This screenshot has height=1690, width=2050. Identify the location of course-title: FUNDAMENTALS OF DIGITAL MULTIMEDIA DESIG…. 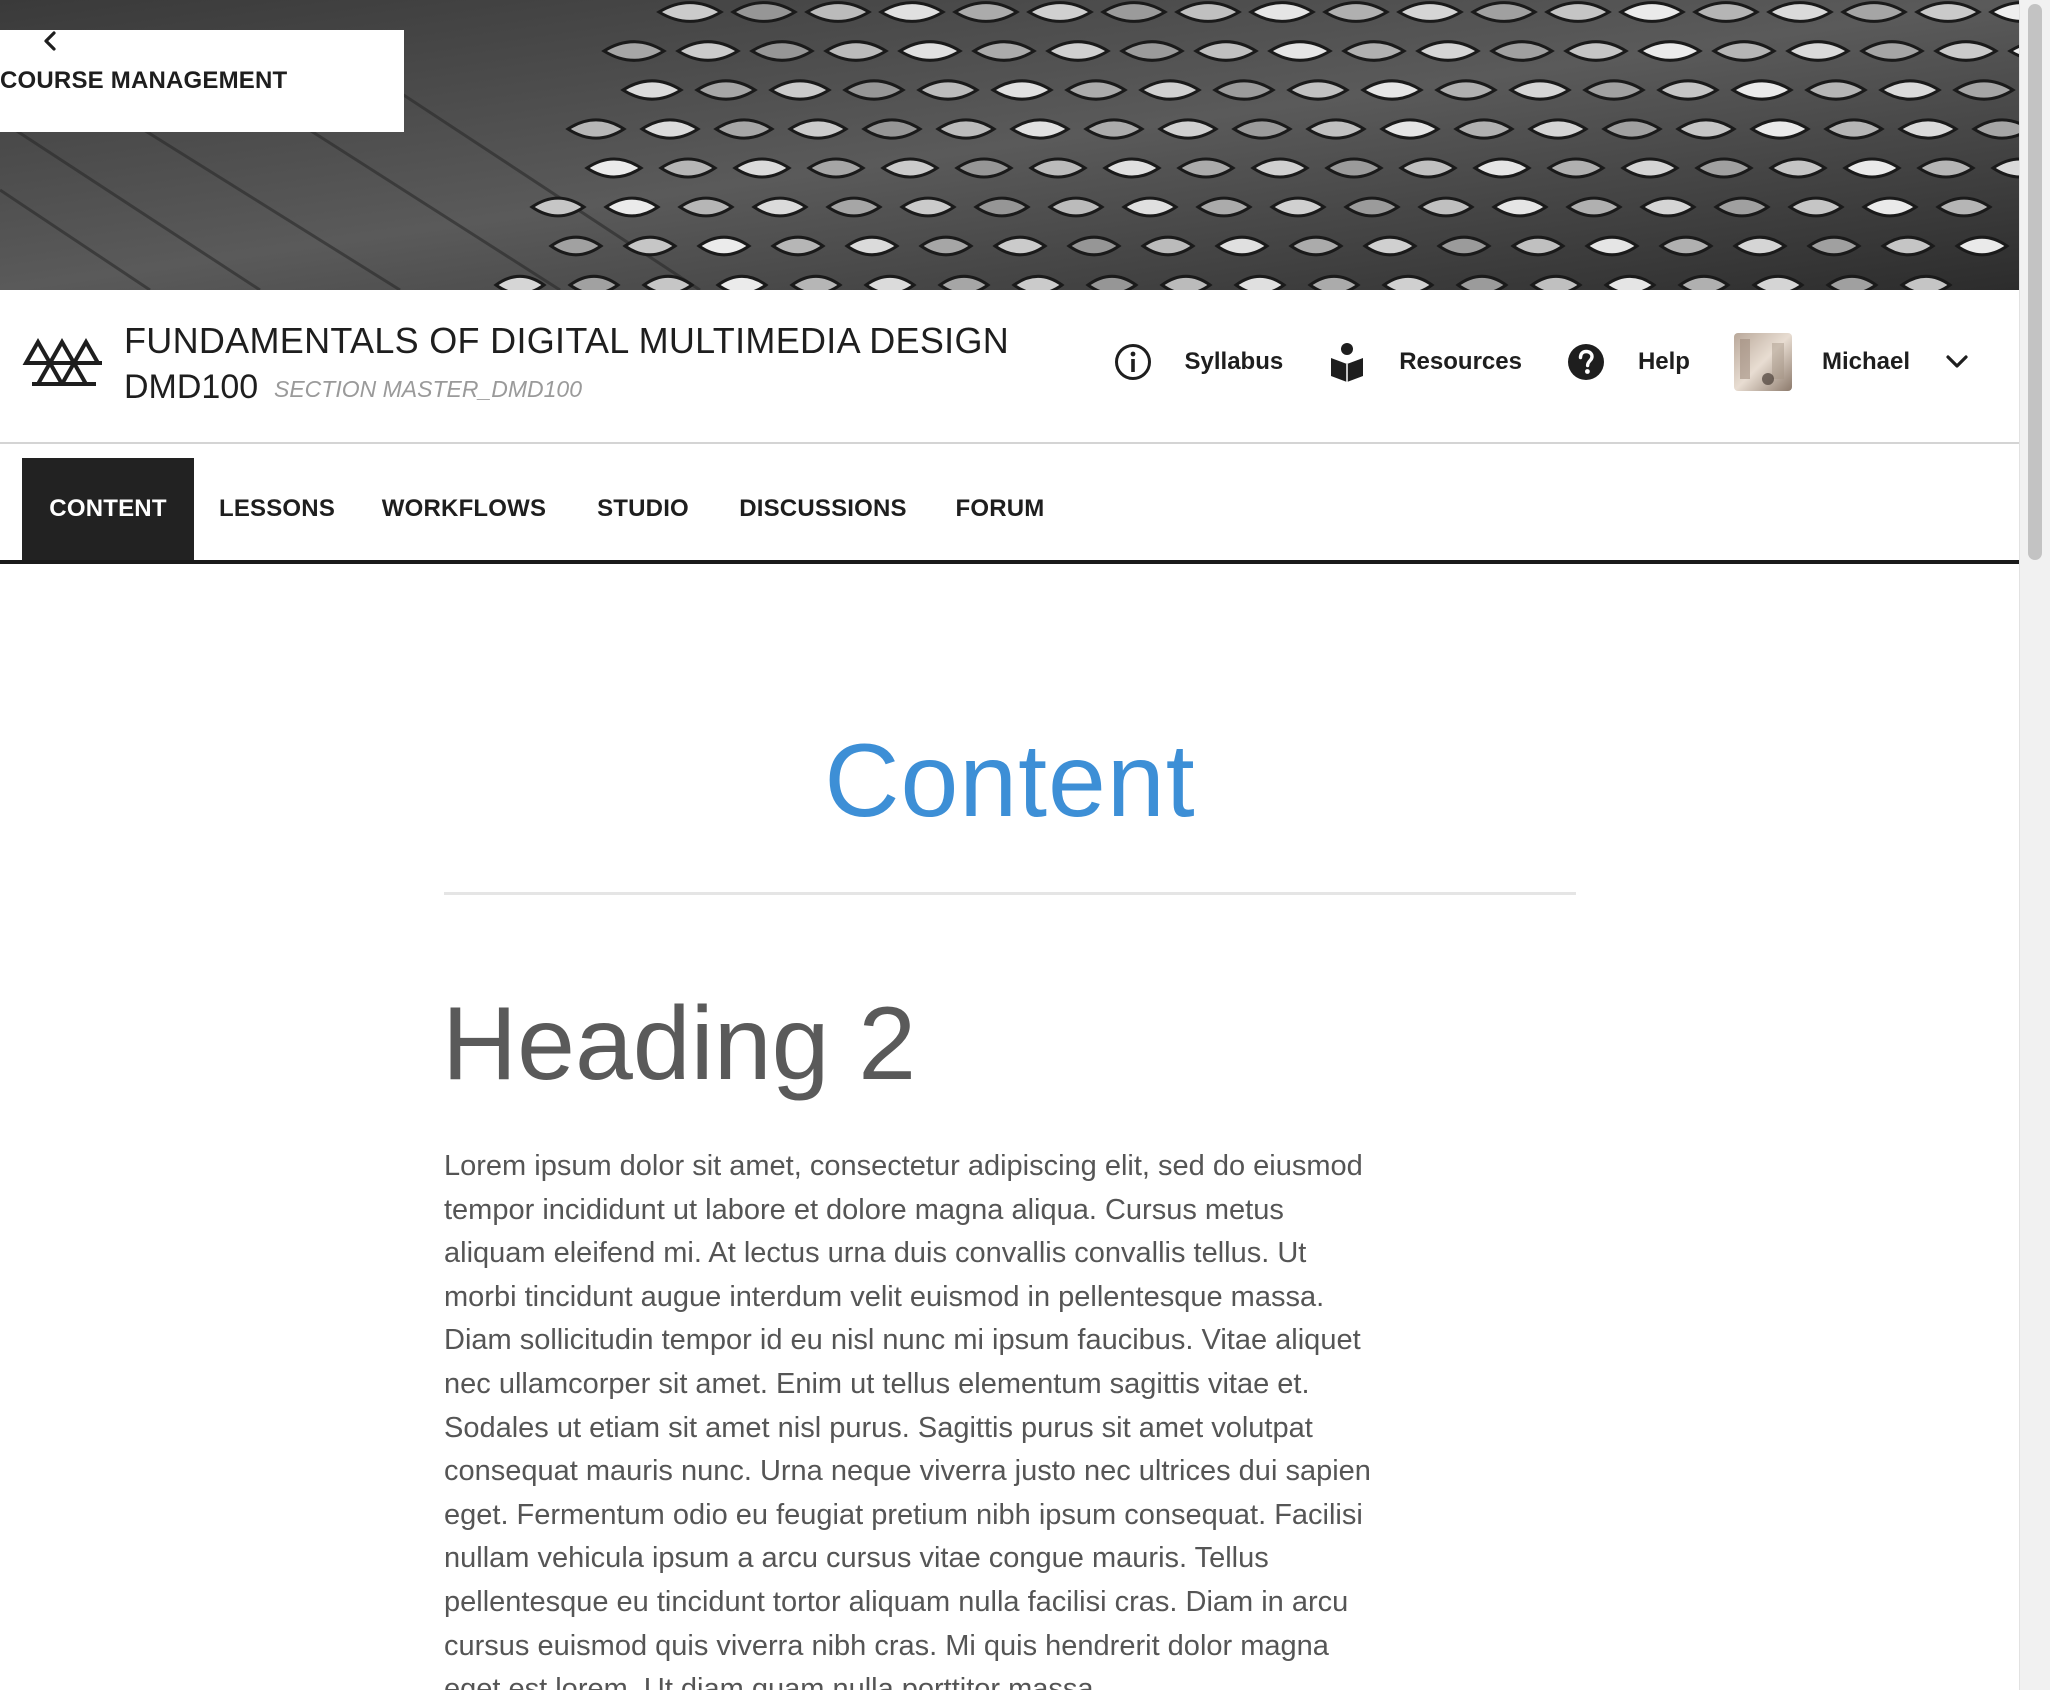
(567, 340).